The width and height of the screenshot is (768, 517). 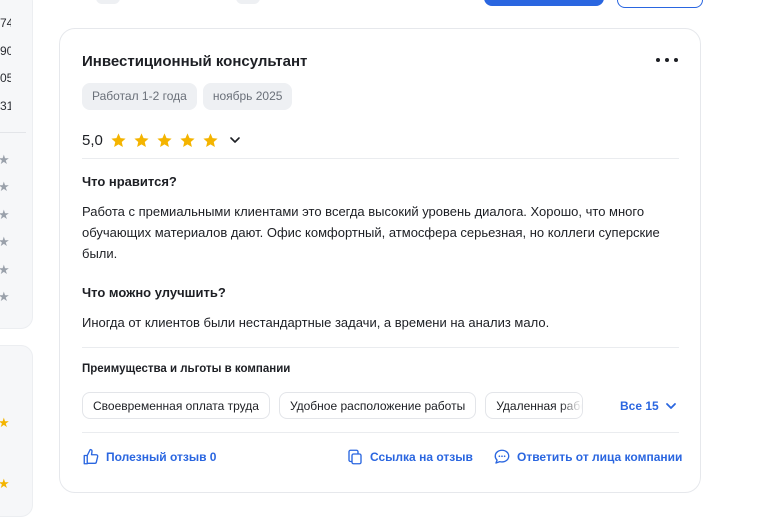 I want to click on useful-review-button: Полезный отзыв 0, so click(x=149, y=457).